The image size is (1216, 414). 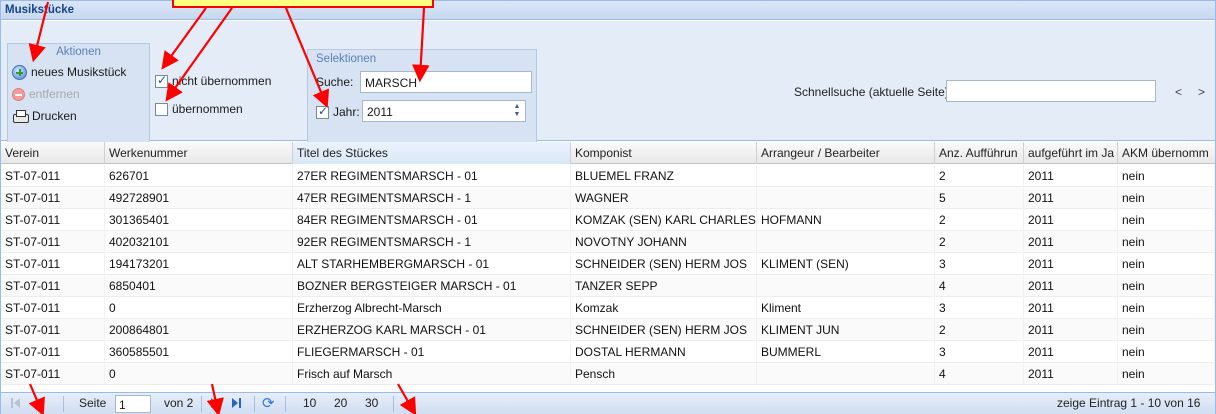 I want to click on new-musikstueck-button: neues Musikstück, so click(x=69, y=72).